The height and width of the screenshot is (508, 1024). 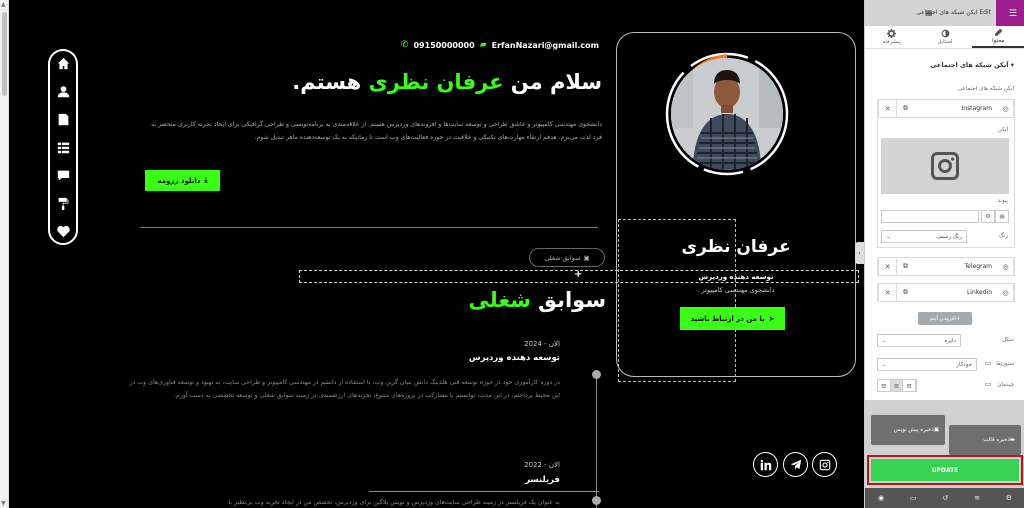 What do you see at coordinates (444, 45) in the screenshot?
I see `phone-number: 09150000000` at bounding box center [444, 45].